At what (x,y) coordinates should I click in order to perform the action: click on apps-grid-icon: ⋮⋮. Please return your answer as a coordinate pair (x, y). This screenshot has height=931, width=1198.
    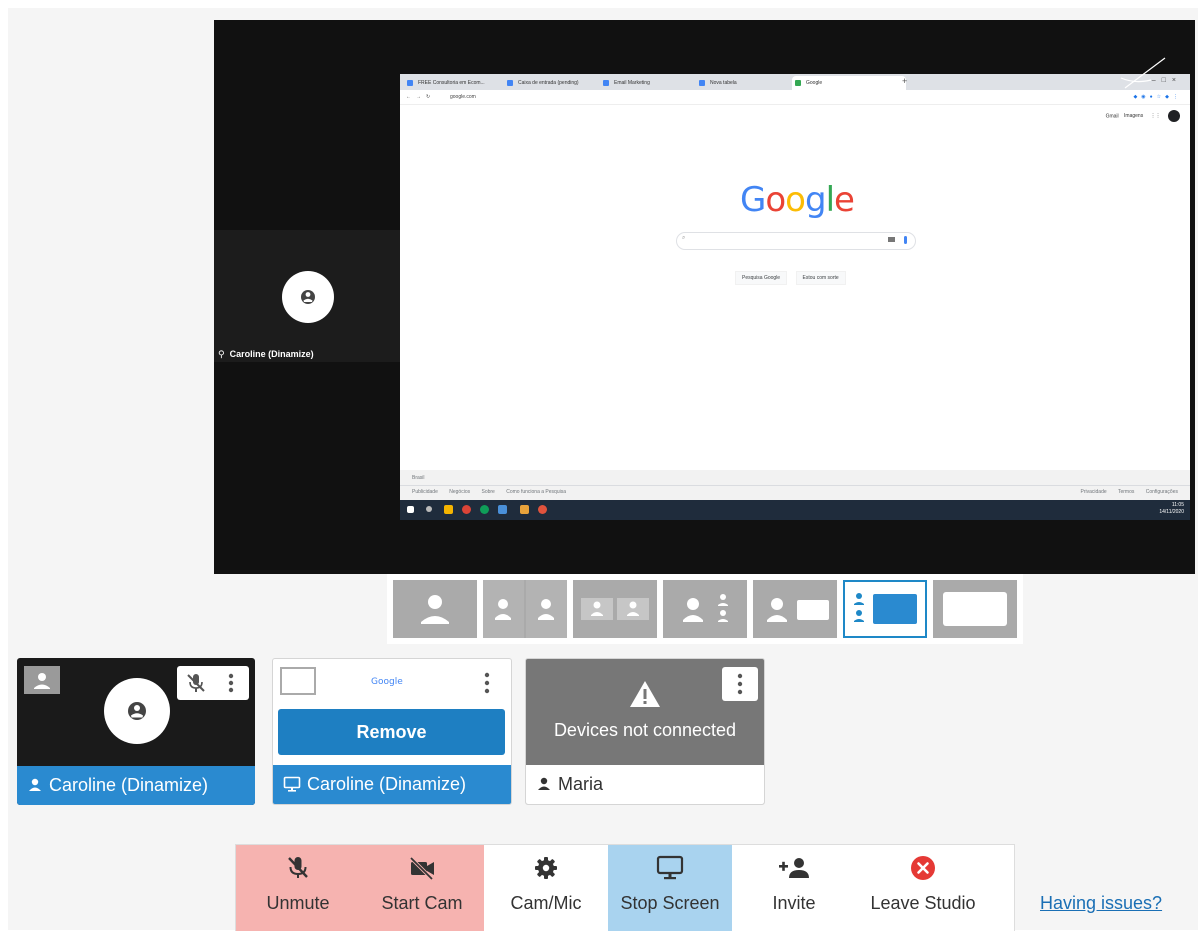
    Looking at the image, I should click on (1155, 116).